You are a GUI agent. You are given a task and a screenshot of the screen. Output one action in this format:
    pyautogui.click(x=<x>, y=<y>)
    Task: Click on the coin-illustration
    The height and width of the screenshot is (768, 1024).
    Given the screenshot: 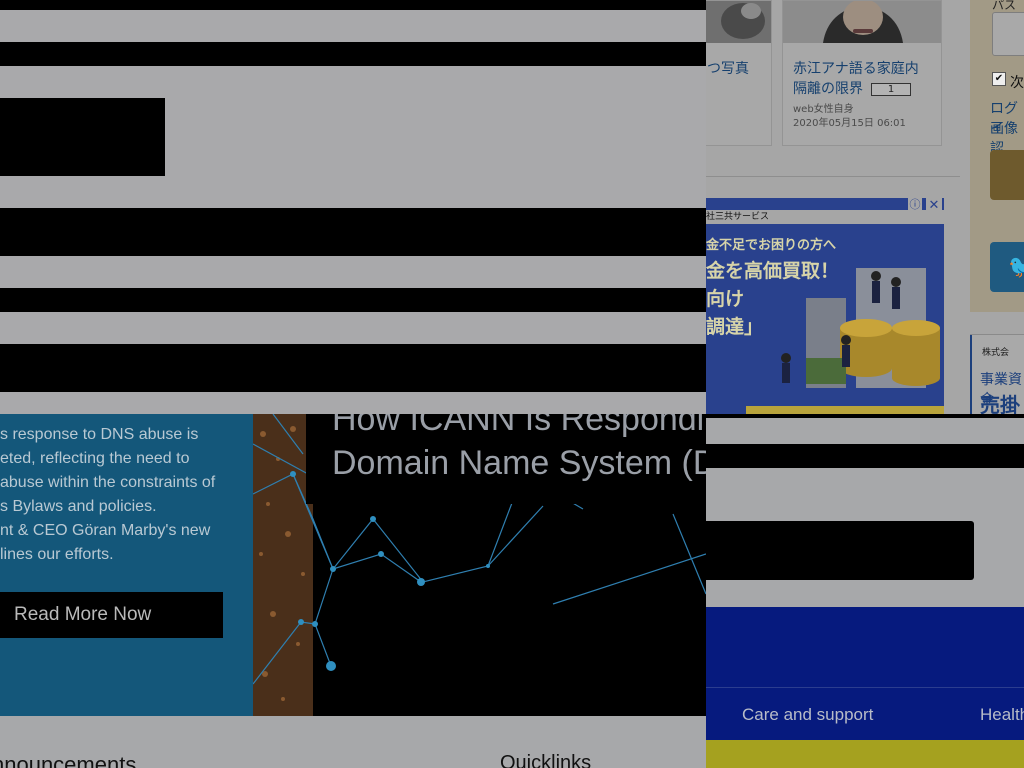 What is the action you would take?
    pyautogui.click(x=845, y=341)
    